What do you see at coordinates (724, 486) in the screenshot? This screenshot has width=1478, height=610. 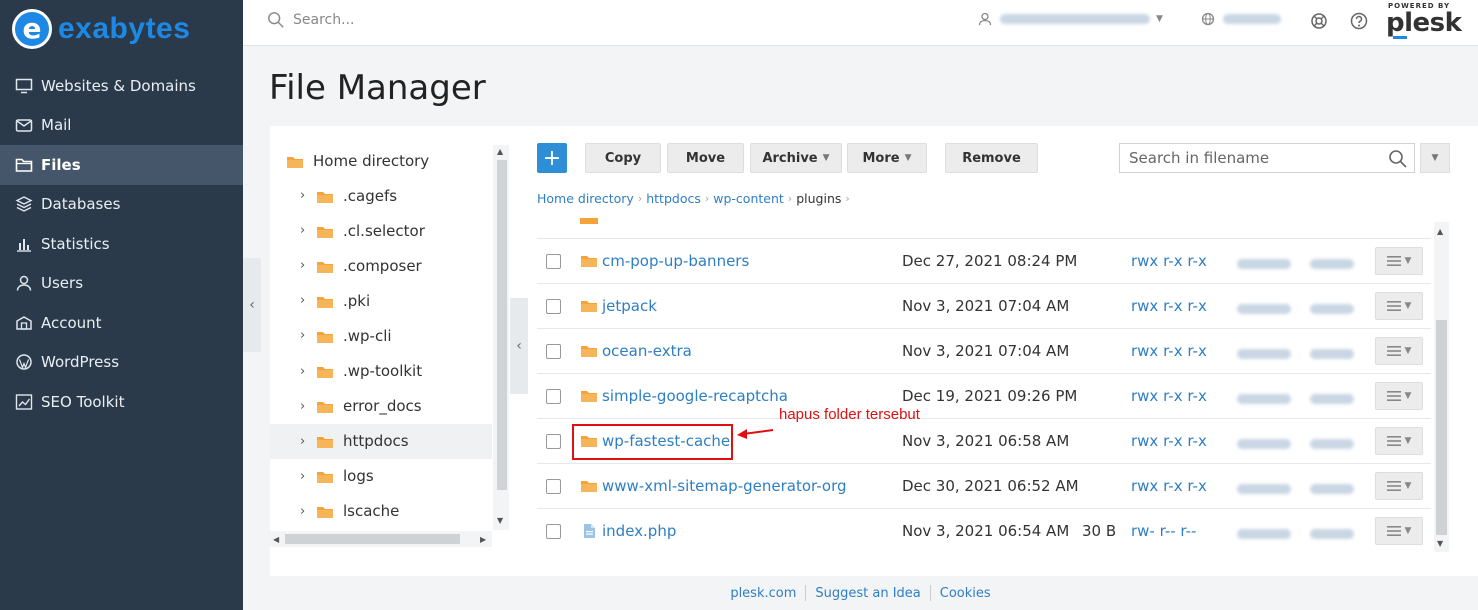 I see `file-name-link: www-xml-sitemap-generator-org` at bounding box center [724, 486].